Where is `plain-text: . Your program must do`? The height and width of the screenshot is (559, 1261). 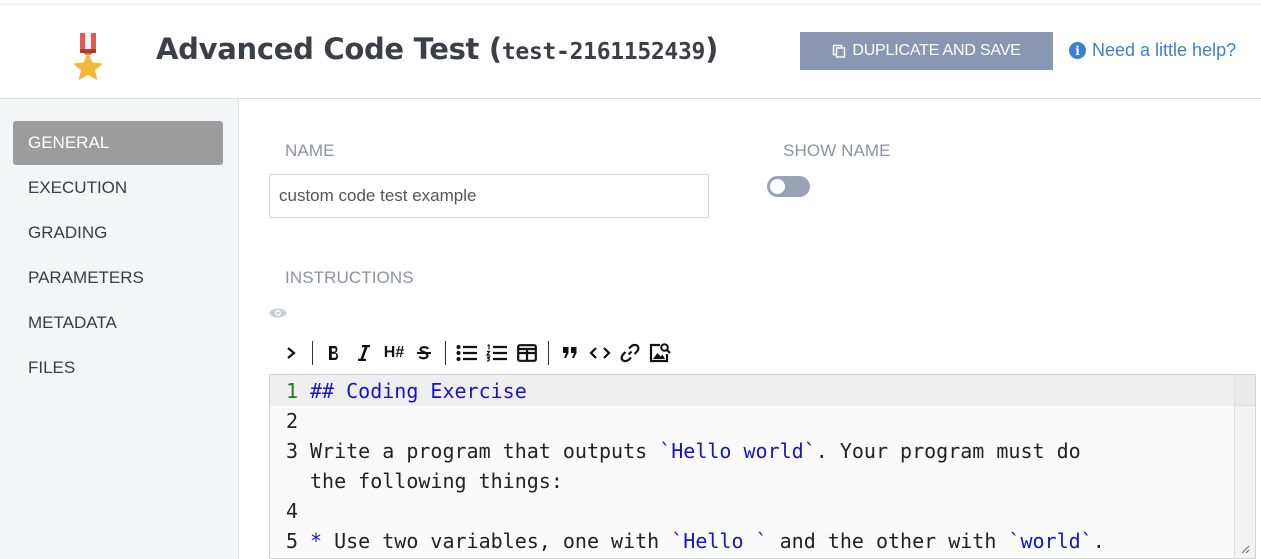
plain-text: . Your program must do is located at coordinates (948, 451).